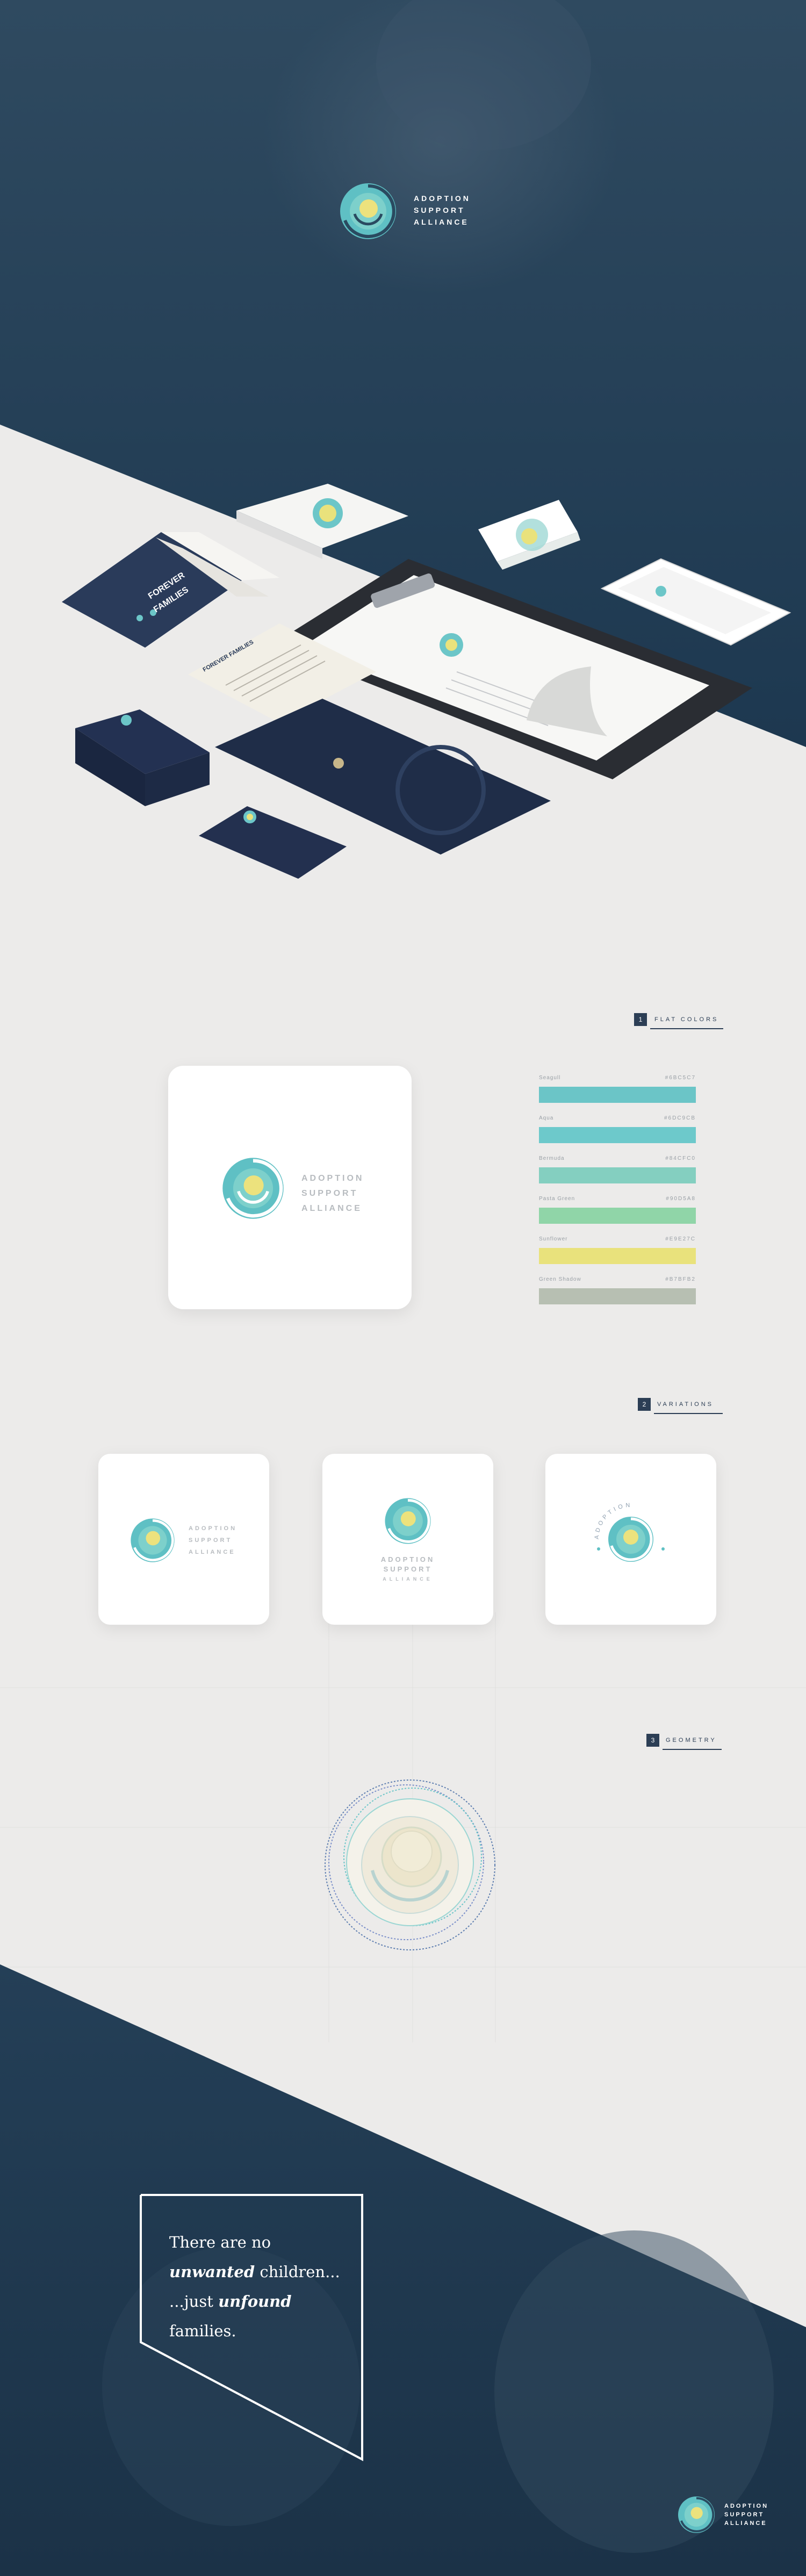 This screenshot has height=2576, width=806. Describe the element at coordinates (640, 1019) in the screenshot. I see `section-number: 1` at that location.